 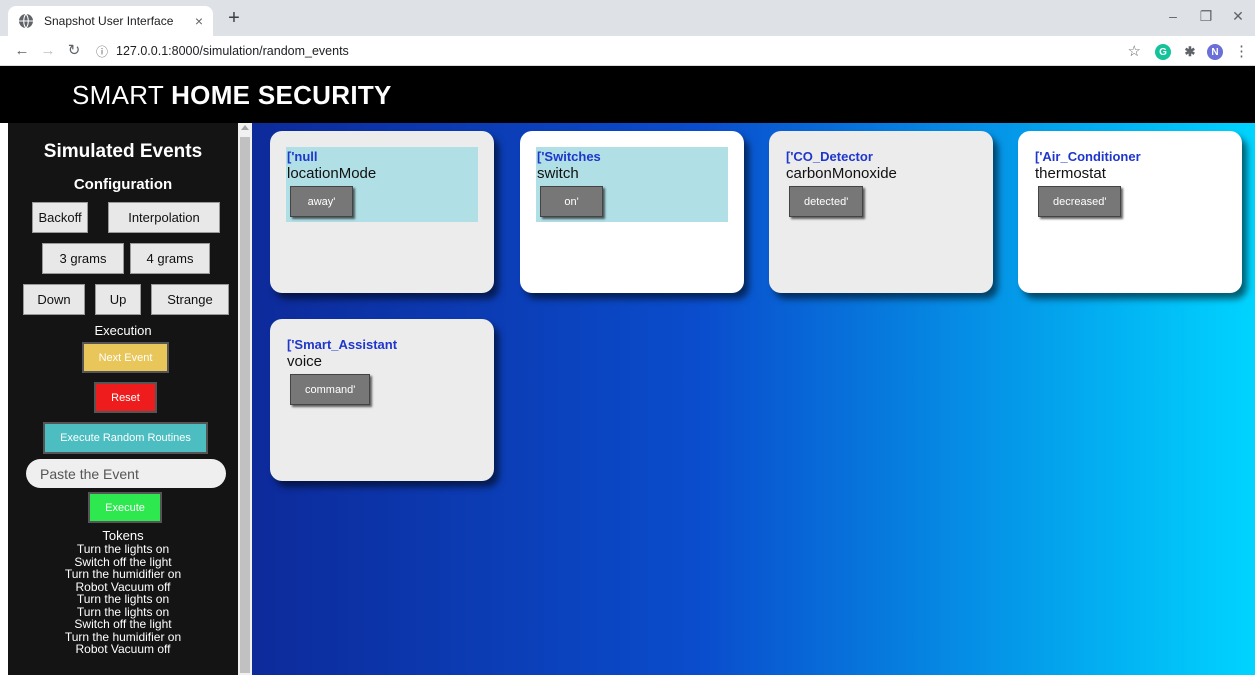 What do you see at coordinates (382, 372) in the screenshot?
I see `event-card-body: ['Smart_Assistant voice command'` at bounding box center [382, 372].